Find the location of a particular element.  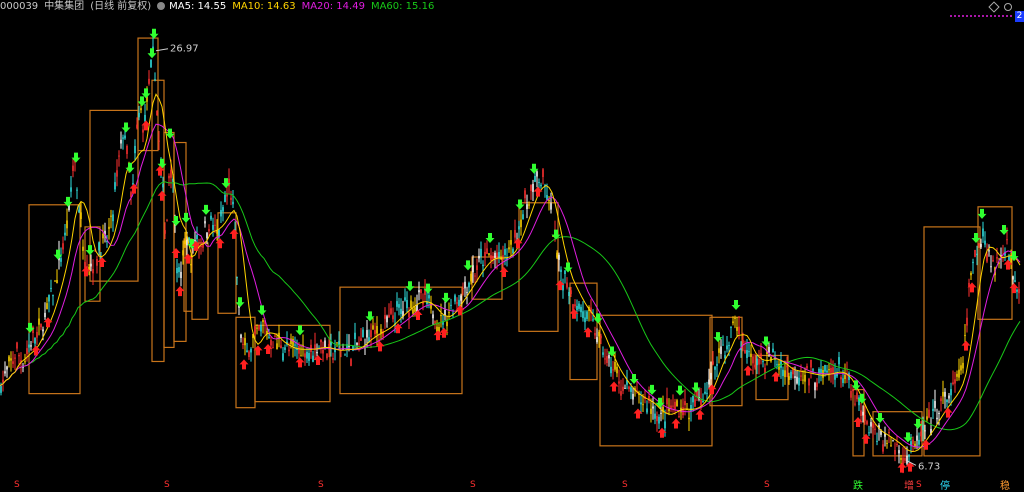

bottom-signal-label: S is located at coordinates (321, 485).